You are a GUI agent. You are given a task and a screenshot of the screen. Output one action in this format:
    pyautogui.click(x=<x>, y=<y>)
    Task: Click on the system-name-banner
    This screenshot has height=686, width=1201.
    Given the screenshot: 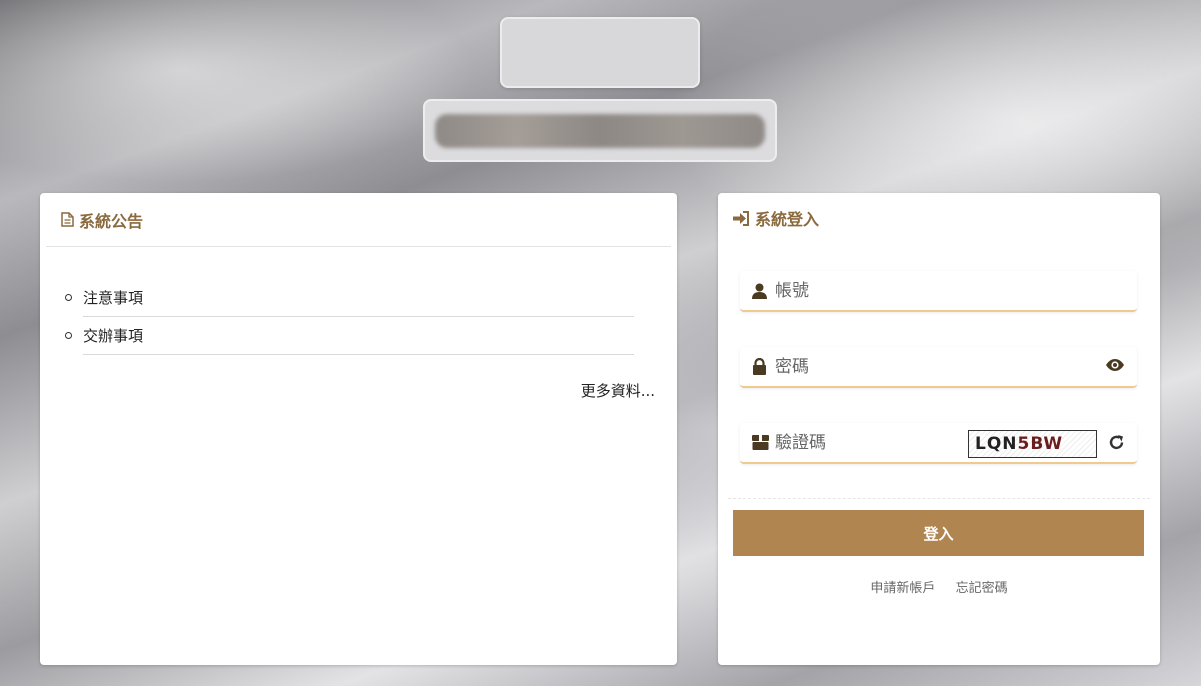 What is the action you would take?
    pyautogui.click(x=600, y=130)
    